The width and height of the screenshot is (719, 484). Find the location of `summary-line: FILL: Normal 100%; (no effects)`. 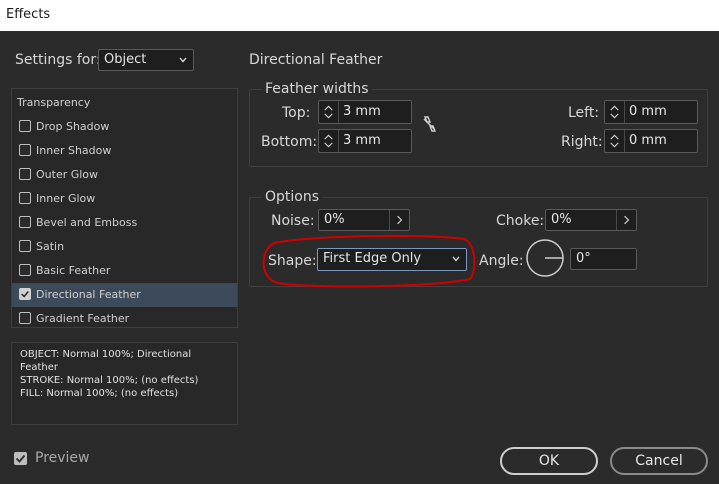

summary-line: FILL: Normal 100%; (no effects) is located at coordinates (99, 393).